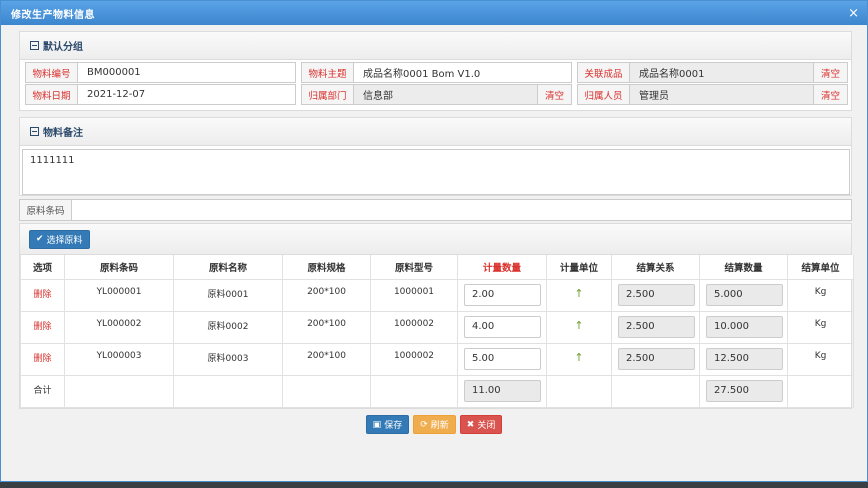 This screenshot has width=868, height=488. Describe the element at coordinates (604, 94) in the screenshot. I see `person-label: 归属人员` at that location.